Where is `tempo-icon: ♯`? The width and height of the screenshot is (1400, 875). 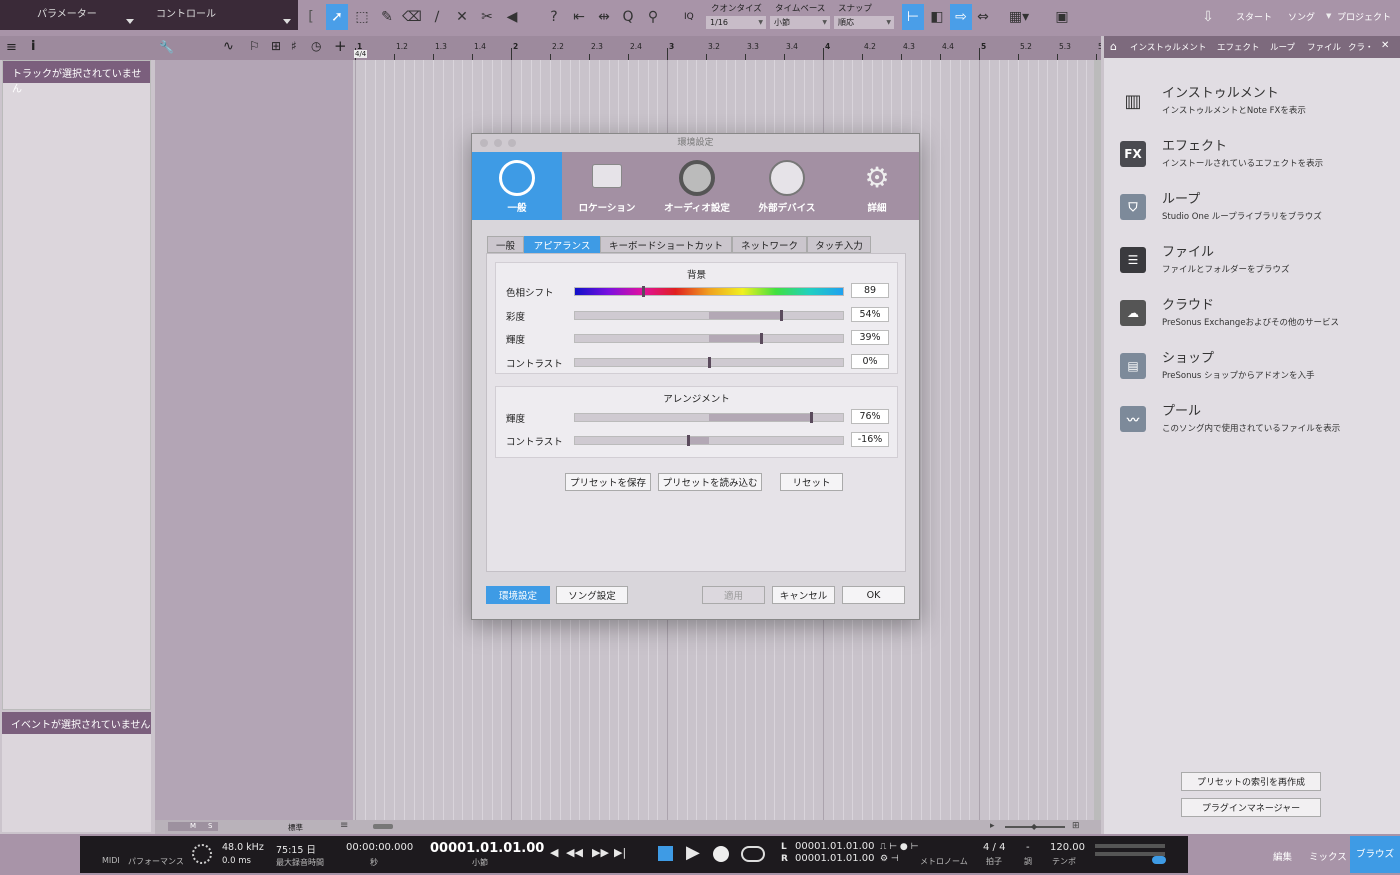
tempo-icon: ♯ is located at coordinates (294, 46).